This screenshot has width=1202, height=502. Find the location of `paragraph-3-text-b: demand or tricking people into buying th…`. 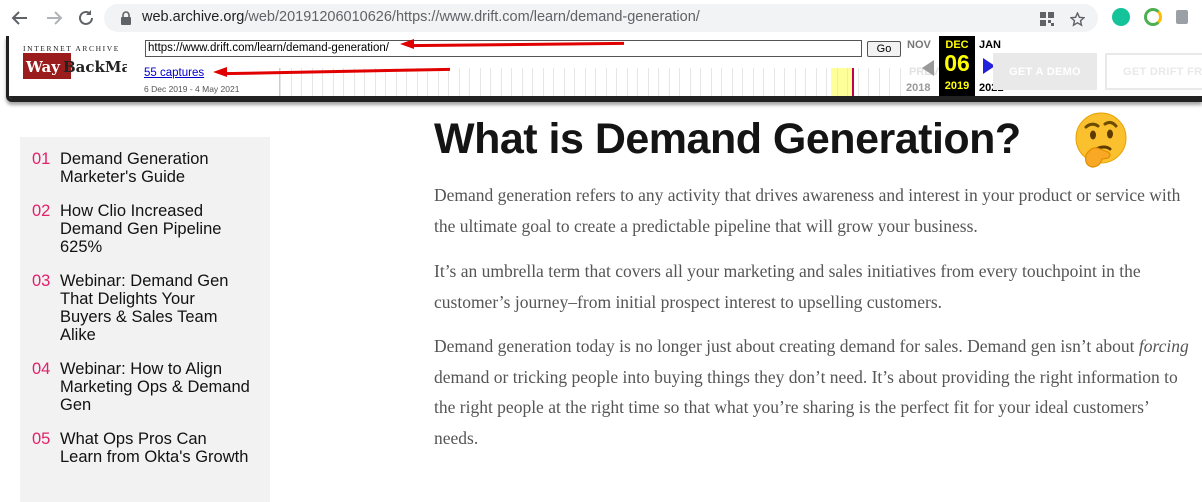

paragraph-3-text-b: demand or tricking people into buying th… is located at coordinates (806, 407).